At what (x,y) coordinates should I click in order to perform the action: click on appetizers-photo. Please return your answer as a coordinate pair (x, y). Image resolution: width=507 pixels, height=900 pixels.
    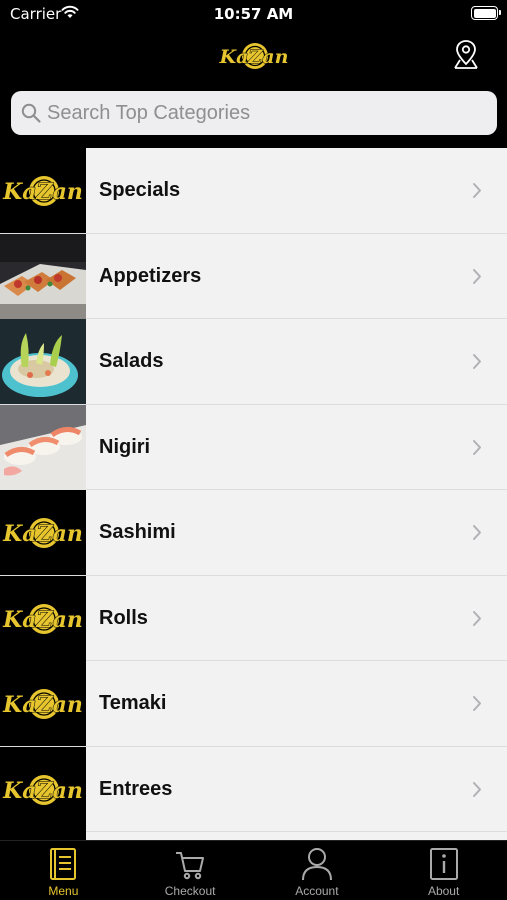
    Looking at the image, I should click on (43, 276).